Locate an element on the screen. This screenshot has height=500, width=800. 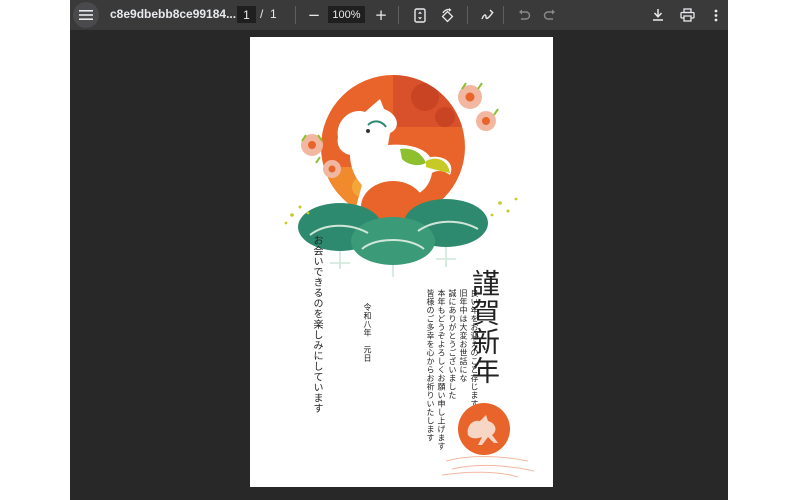
fit-page-icon is located at coordinates (420, 15).